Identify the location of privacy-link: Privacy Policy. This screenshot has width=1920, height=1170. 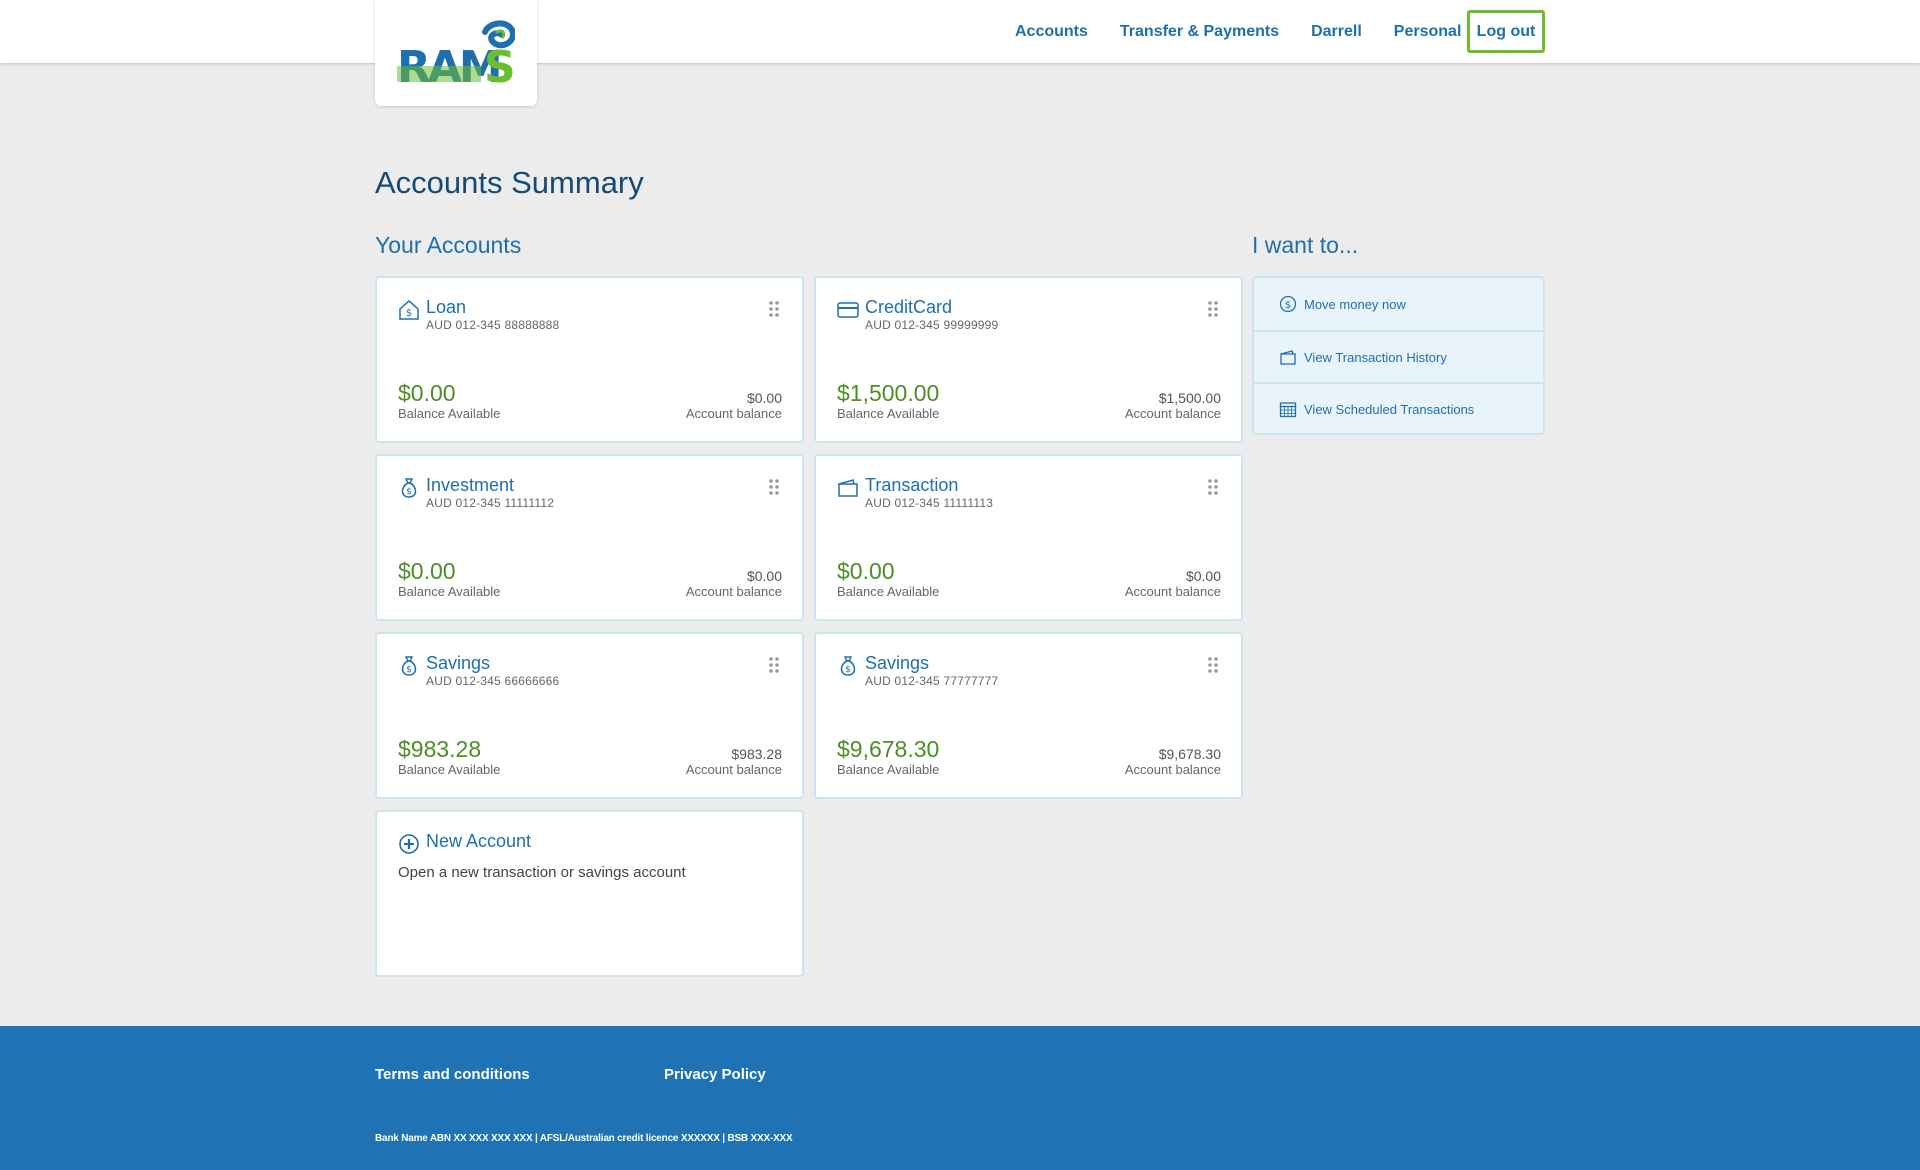
(715, 1074).